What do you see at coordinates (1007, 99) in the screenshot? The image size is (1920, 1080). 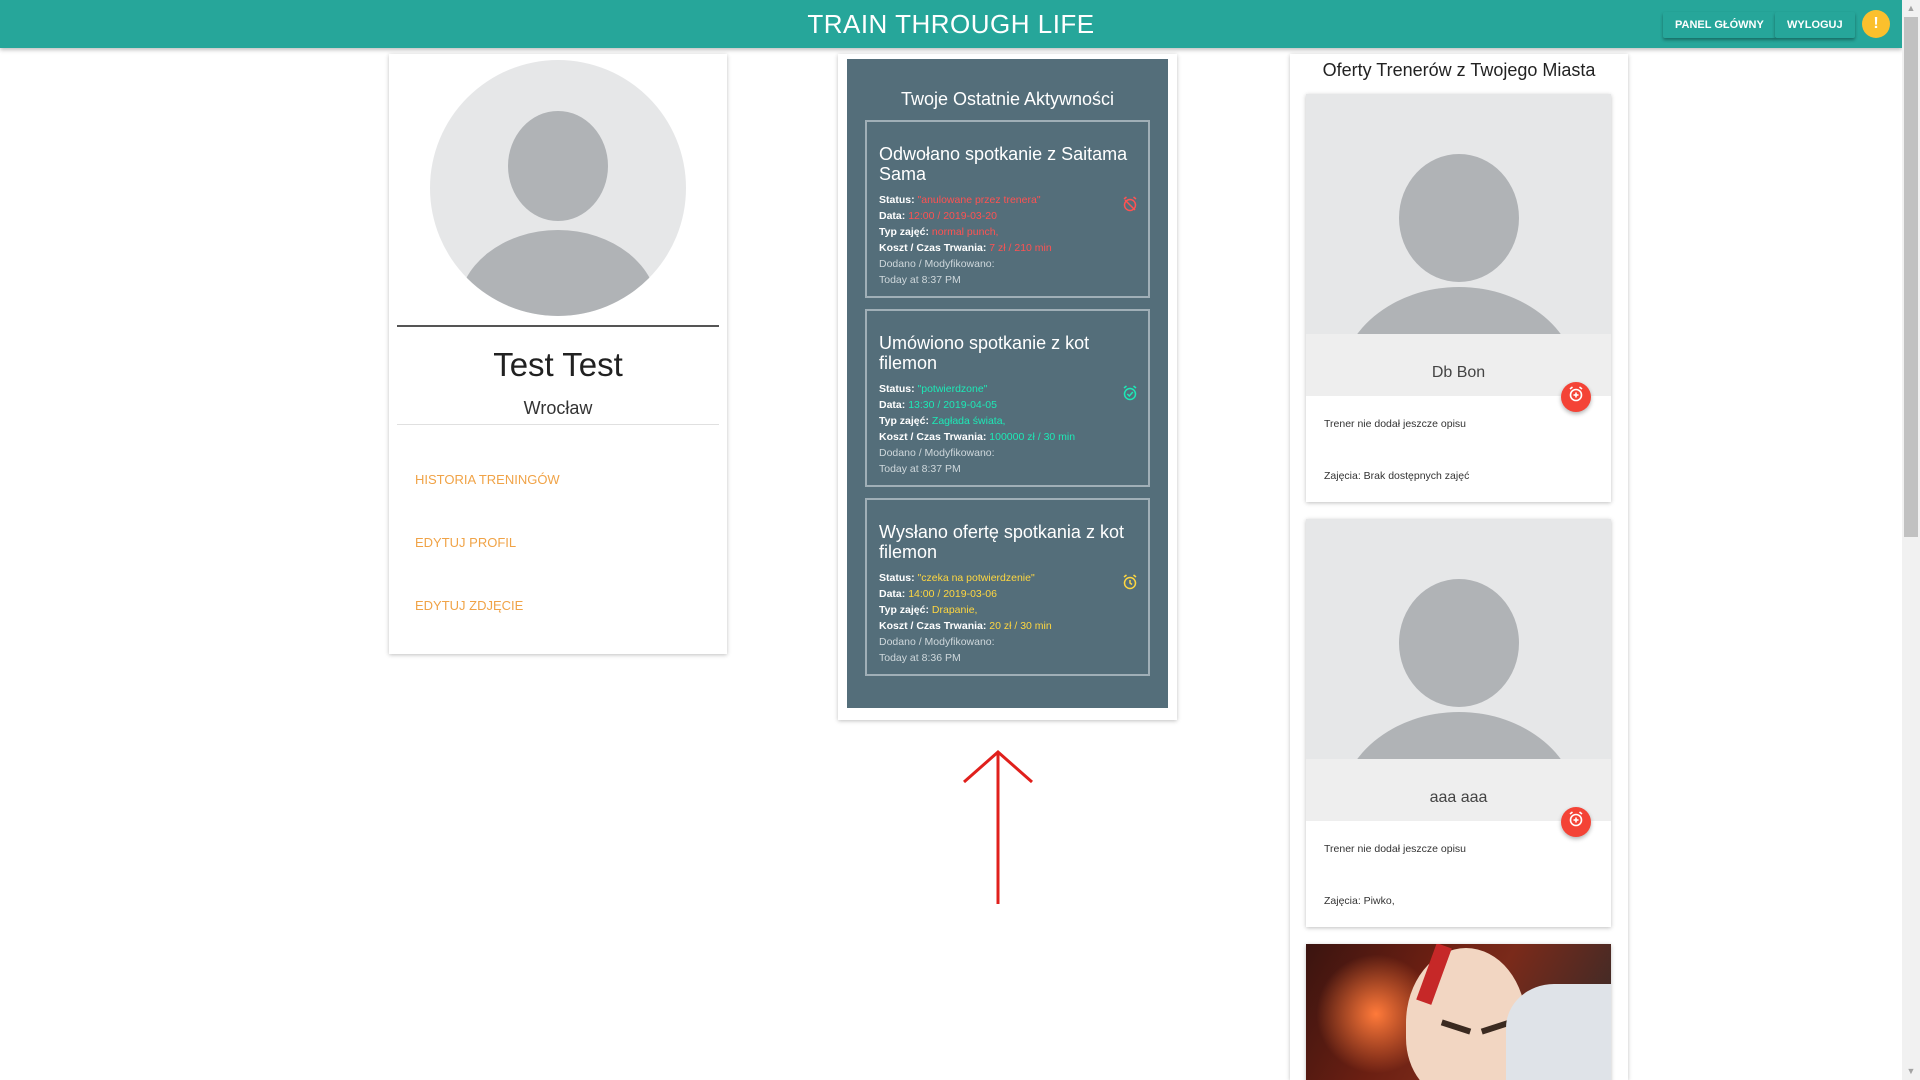 I see `activities-title: Twoje Ostatnie Aktywności` at bounding box center [1007, 99].